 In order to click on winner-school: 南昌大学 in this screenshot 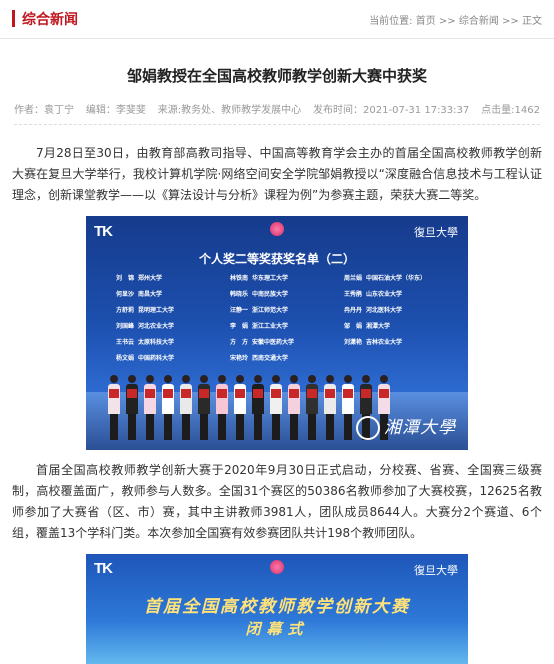, I will do `click(150, 294)`.